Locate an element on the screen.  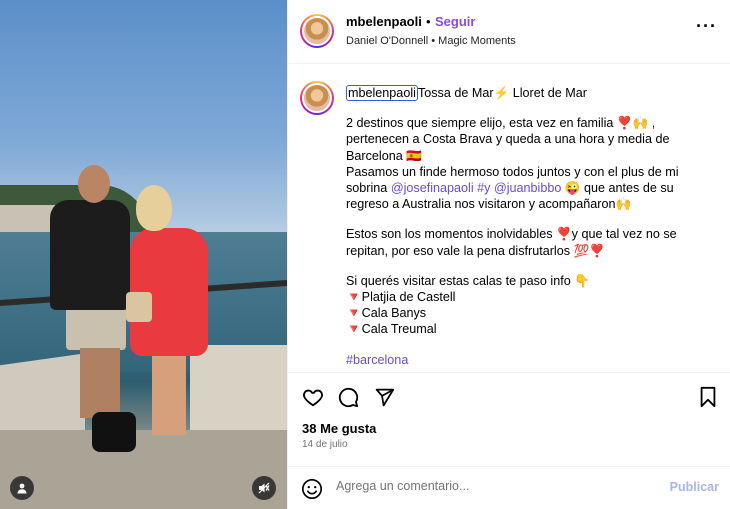
emoji-icon is located at coordinates (312, 489).